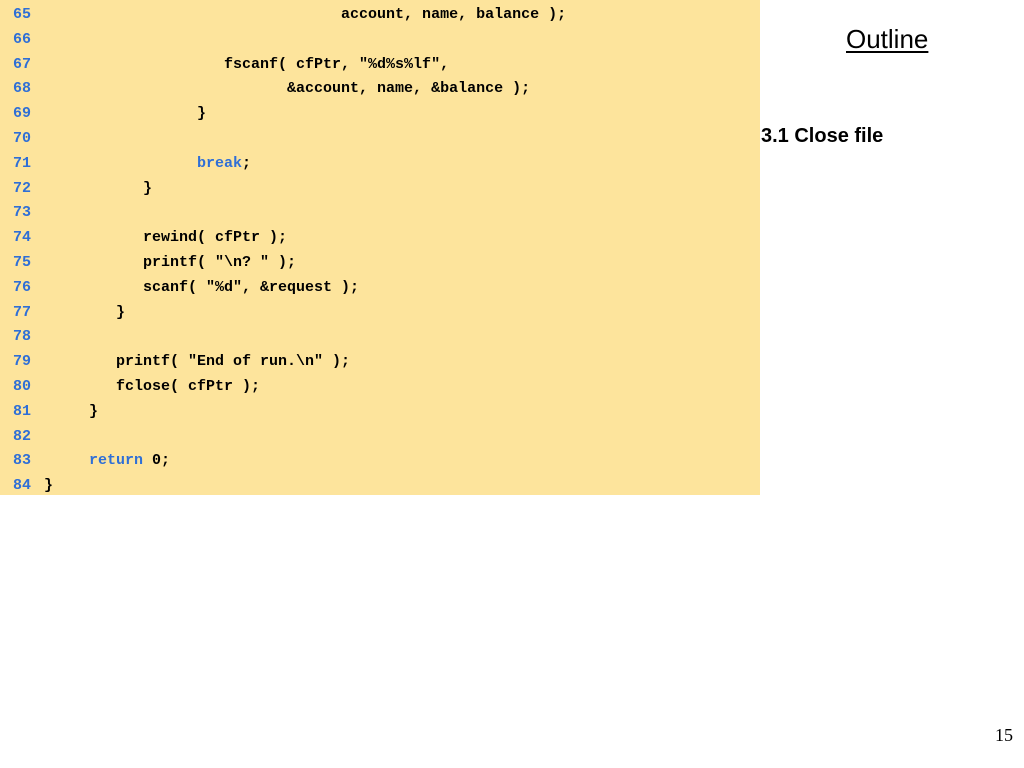 Image resolution: width=1024 pixels, height=768 pixels. Describe the element at coordinates (21, 138) in the screenshot. I see `line-number: 70` at that location.